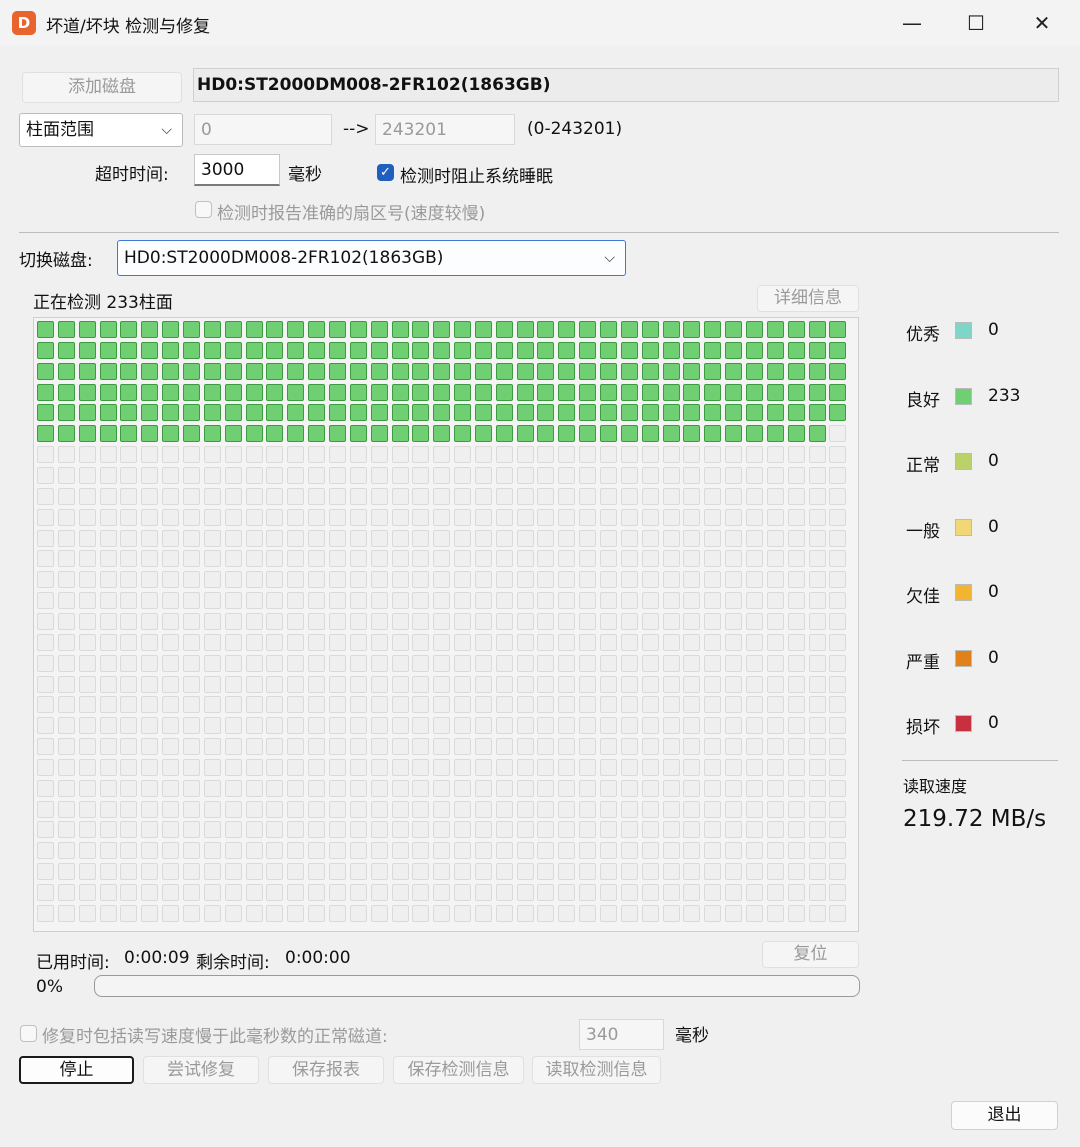  What do you see at coordinates (458, 1070) in the screenshot?
I see `save-info-button: 保存检测信息` at bounding box center [458, 1070].